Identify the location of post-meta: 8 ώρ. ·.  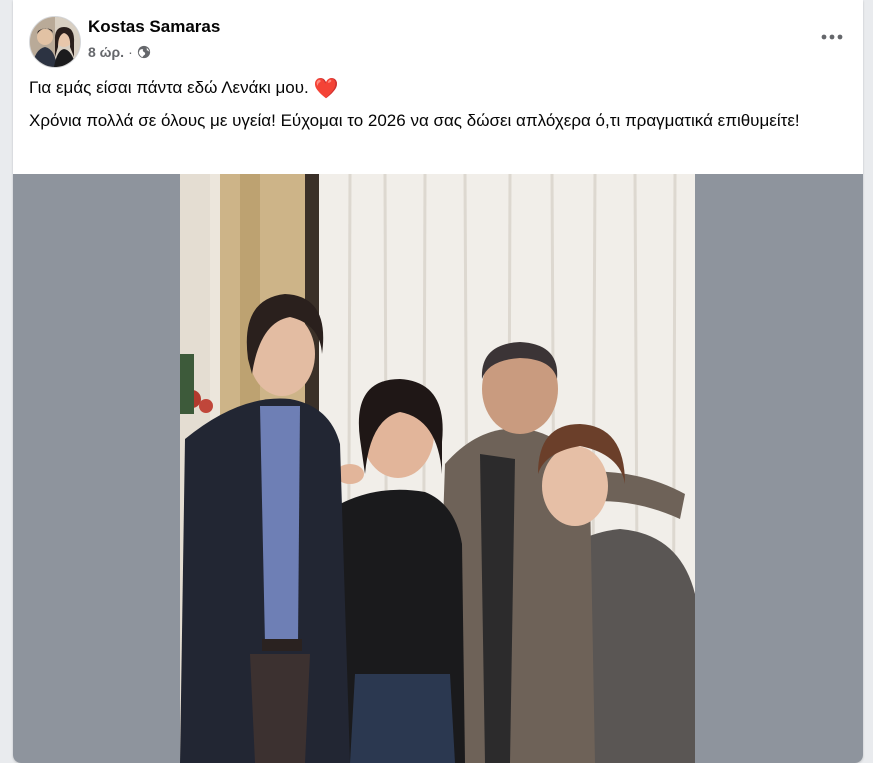
(119, 52).